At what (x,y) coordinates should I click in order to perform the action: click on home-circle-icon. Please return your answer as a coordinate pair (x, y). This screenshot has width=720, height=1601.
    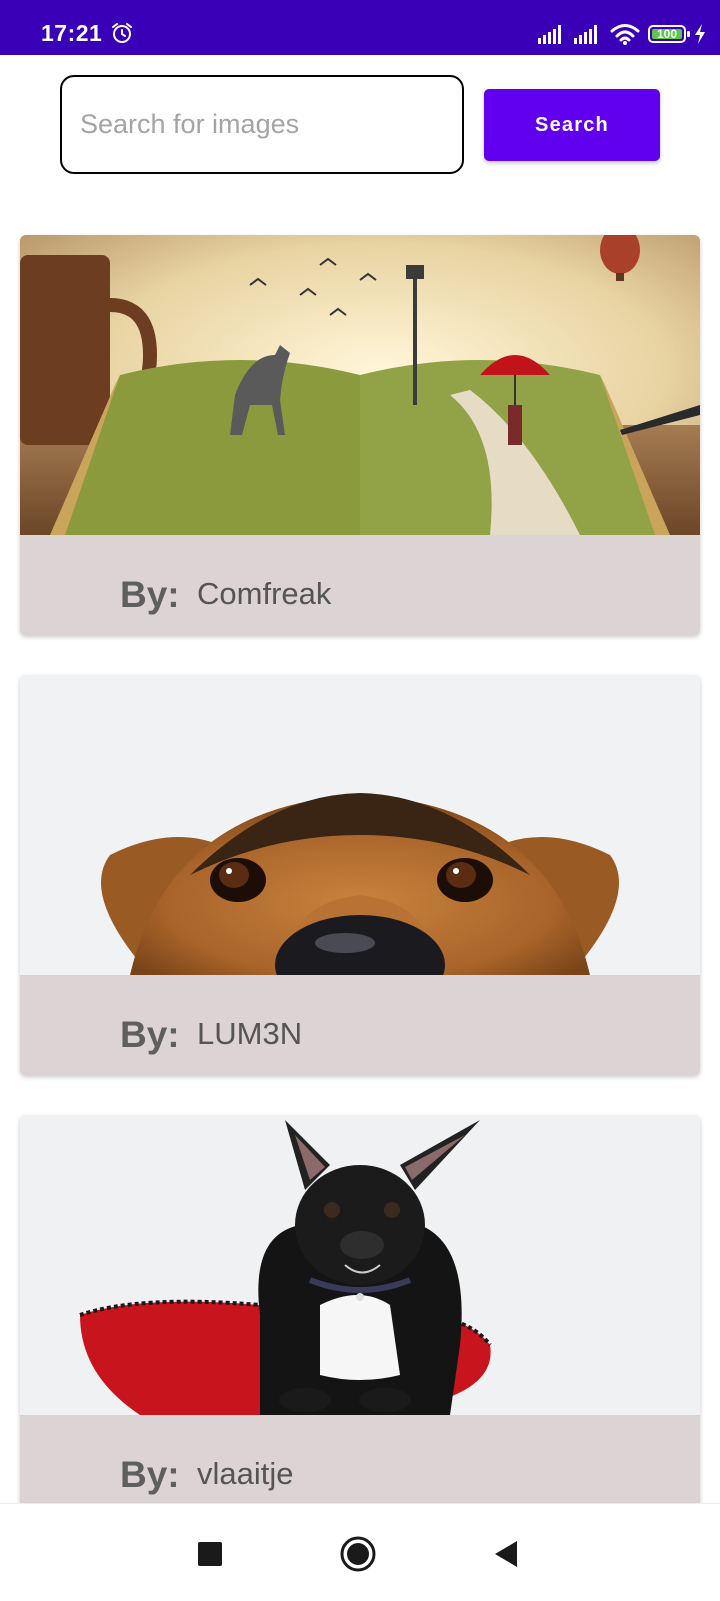
    Looking at the image, I should click on (358, 1554).